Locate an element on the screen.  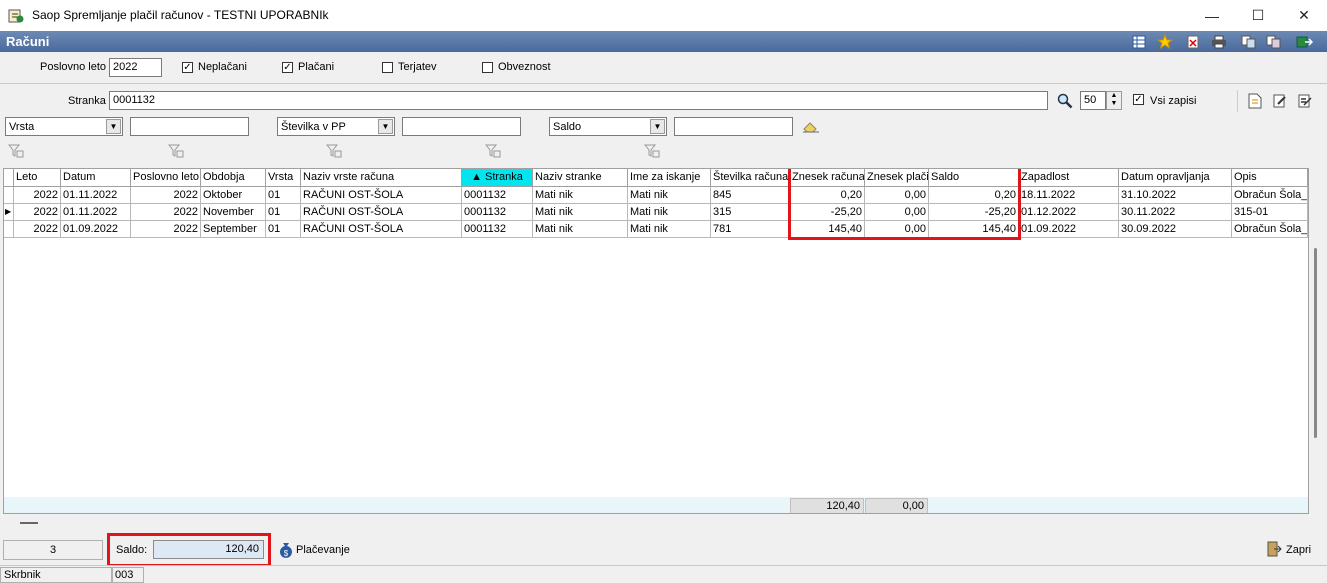
table-cell: 01.12.2022 is located at coordinates (1069, 212).